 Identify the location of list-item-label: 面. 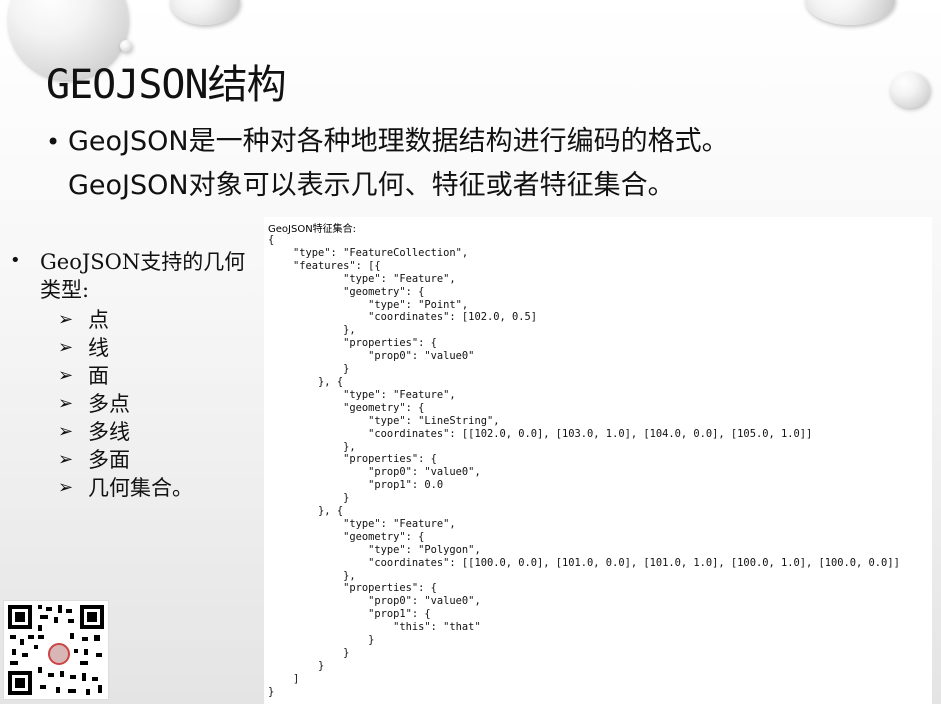
(98, 376).